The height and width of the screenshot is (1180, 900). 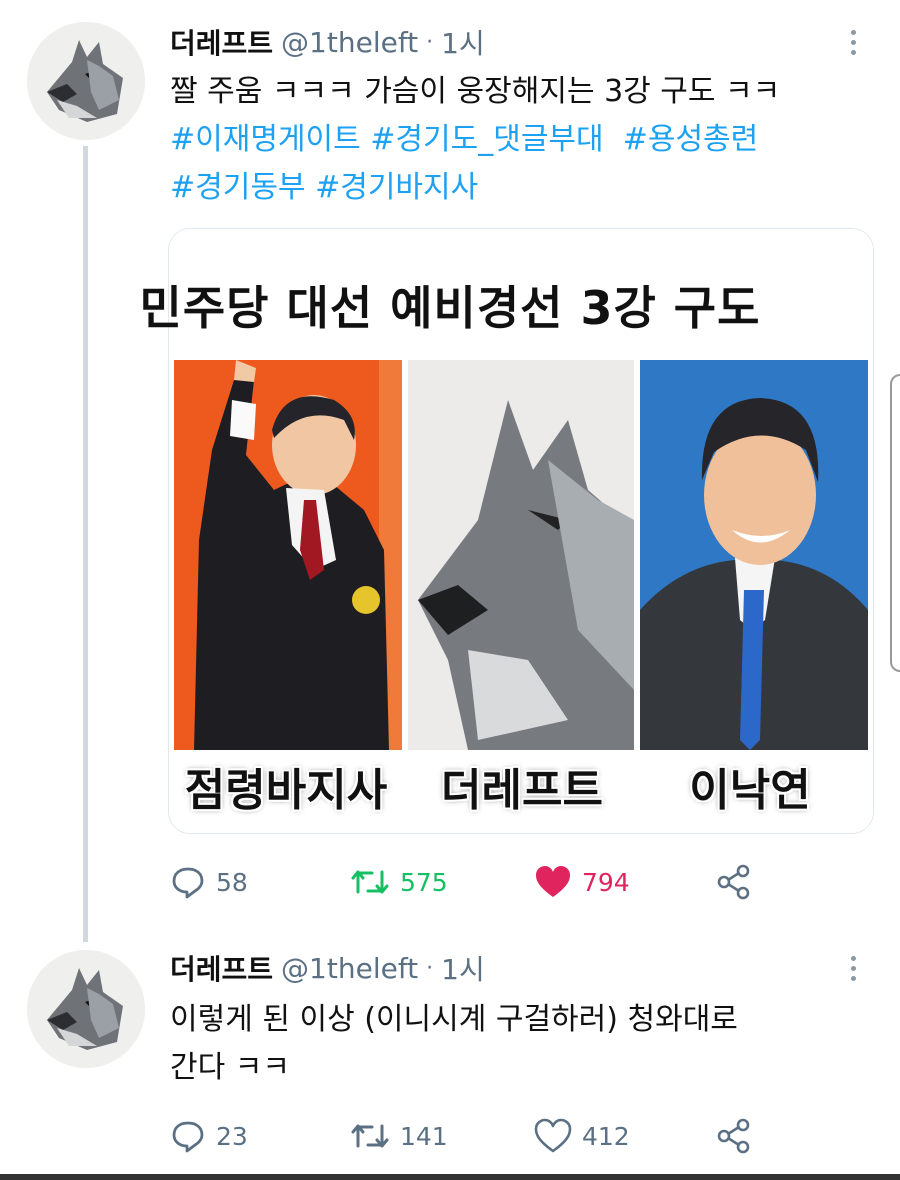 What do you see at coordinates (396, 187) in the screenshot?
I see `hashtag: #경기바지사` at bounding box center [396, 187].